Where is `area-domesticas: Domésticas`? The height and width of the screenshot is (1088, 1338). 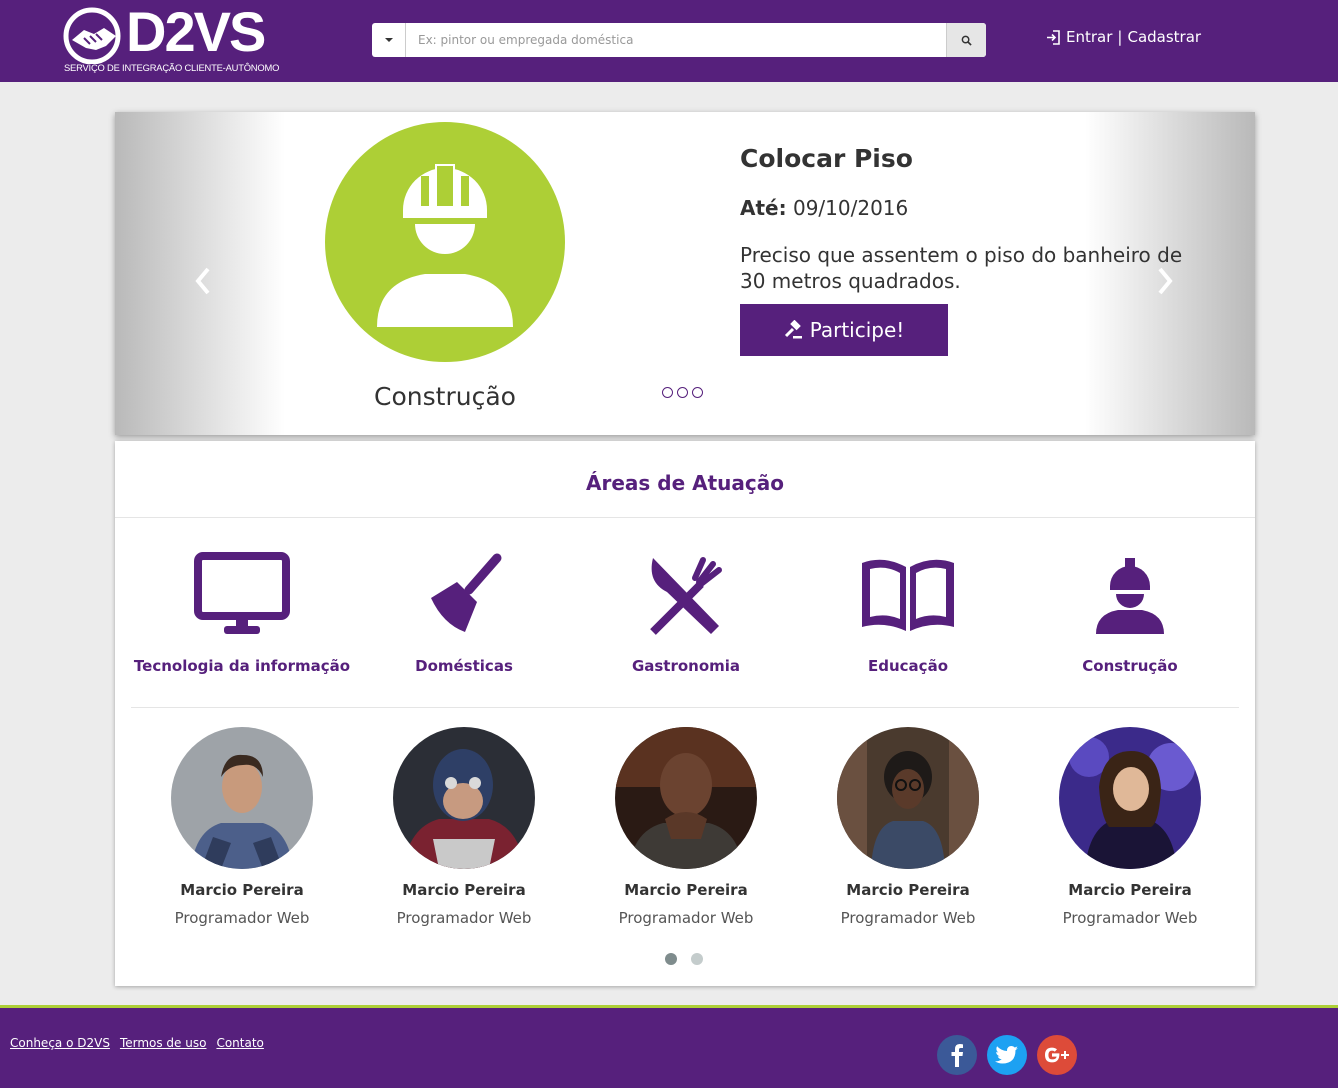 area-domesticas: Domésticas is located at coordinates (464, 613).